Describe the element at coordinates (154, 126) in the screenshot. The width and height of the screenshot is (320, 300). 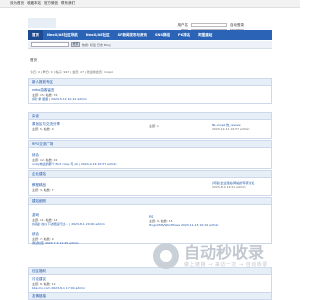
I see `forum-right-meta: 主题: 1` at that location.